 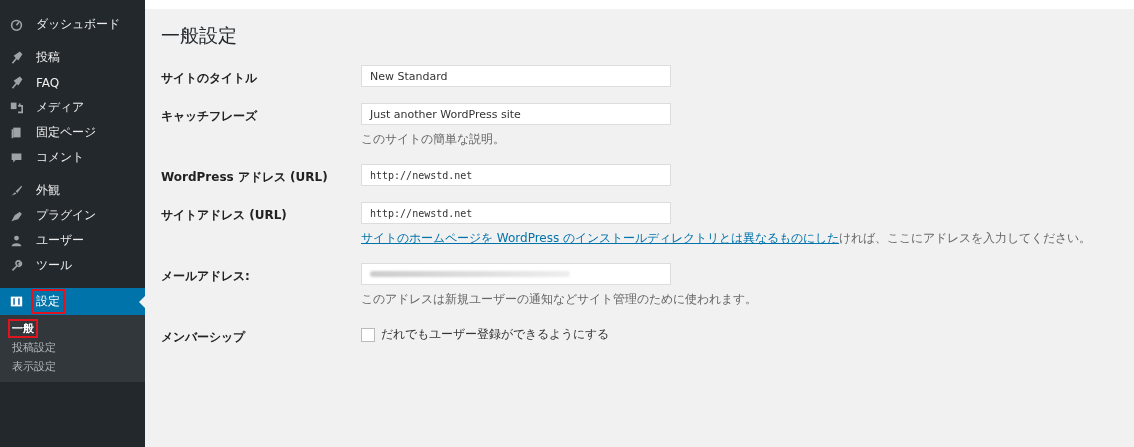 I want to click on media-icon, so click(x=16, y=107).